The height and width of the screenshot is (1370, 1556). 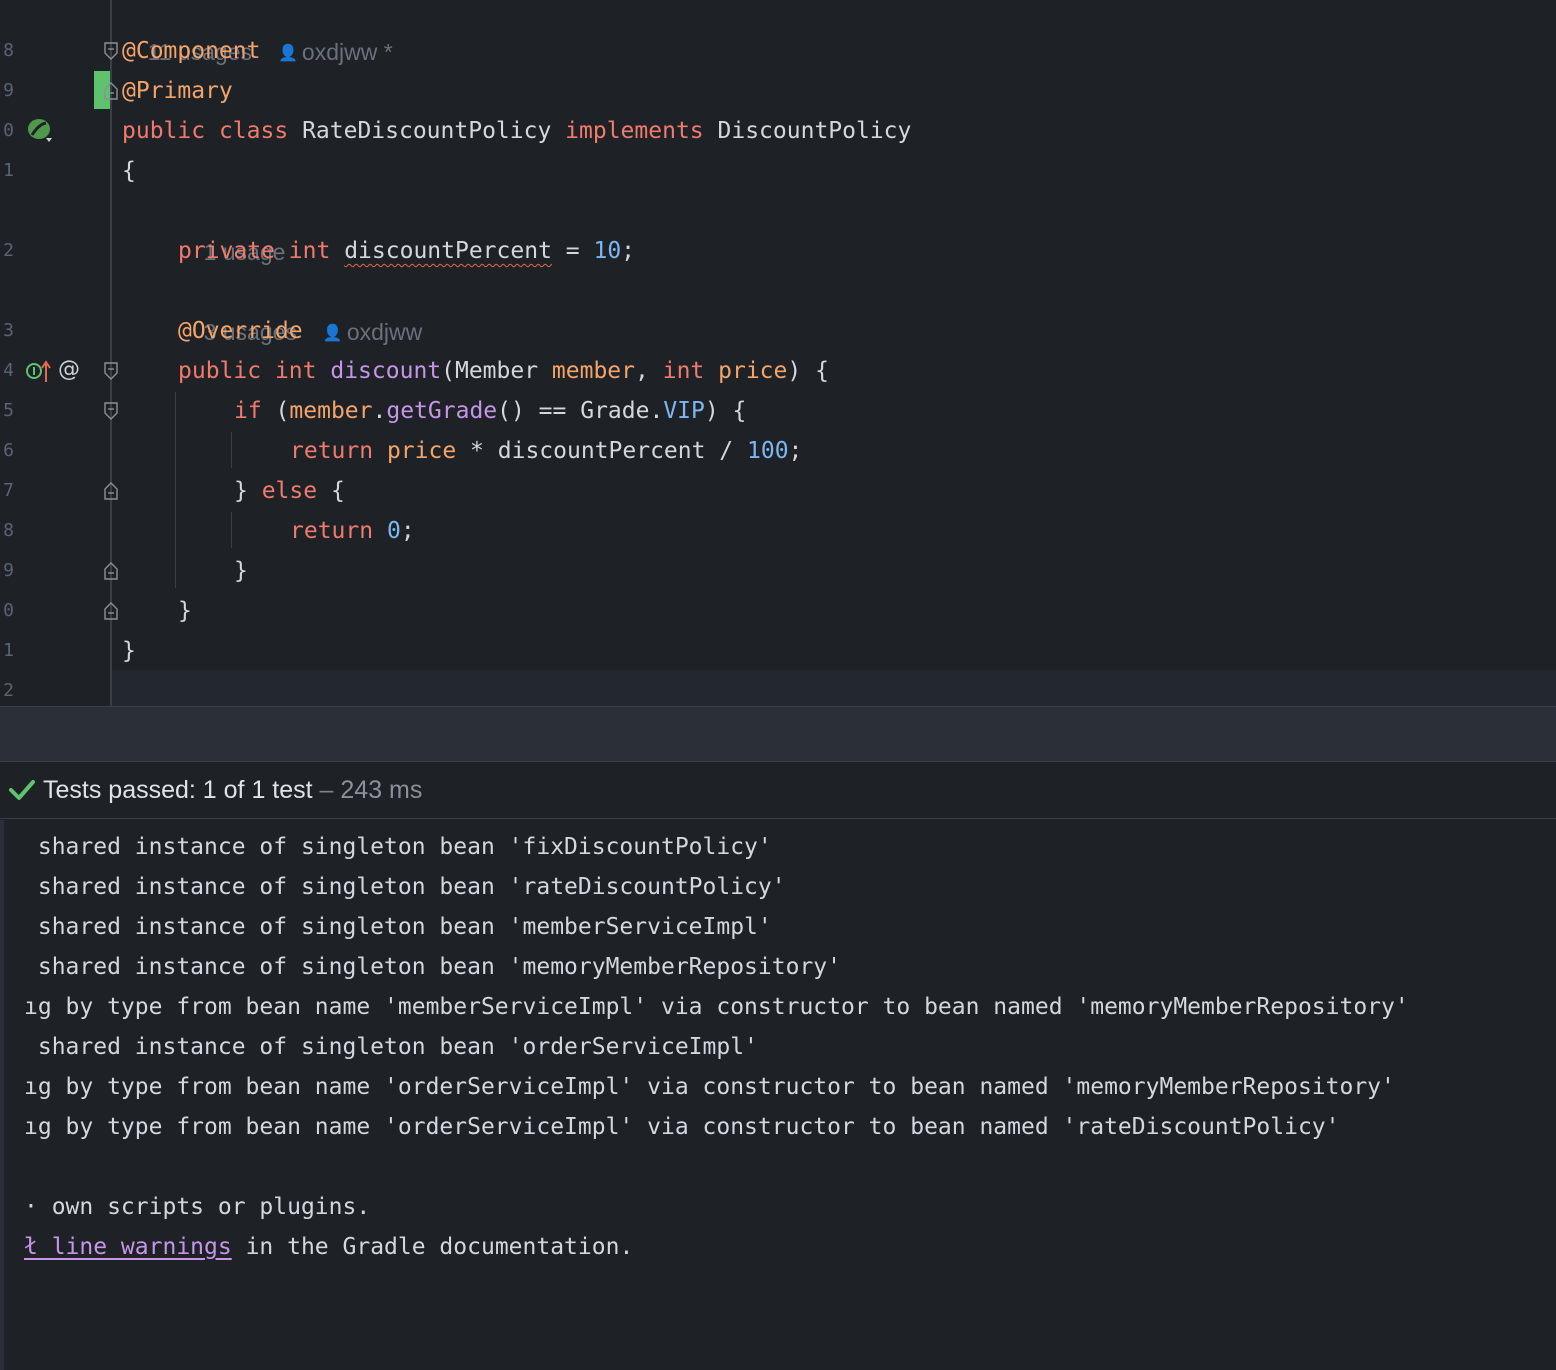 What do you see at coordinates (381, 790) in the screenshot?
I see `test-duration: 243 ms` at bounding box center [381, 790].